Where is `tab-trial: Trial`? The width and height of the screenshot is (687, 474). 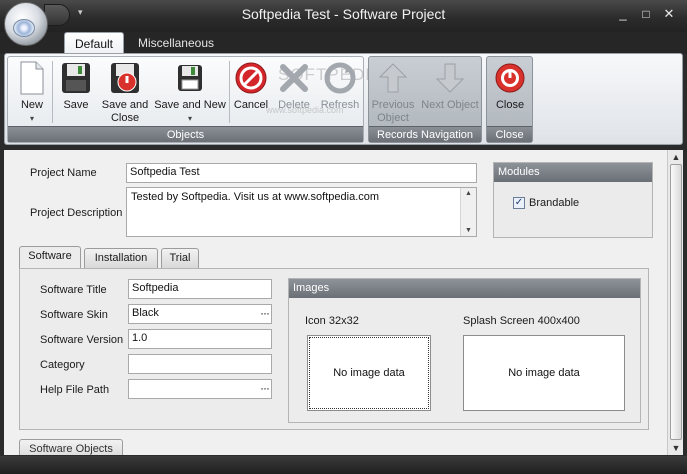
tab-trial: Trial is located at coordinates (180, 258).